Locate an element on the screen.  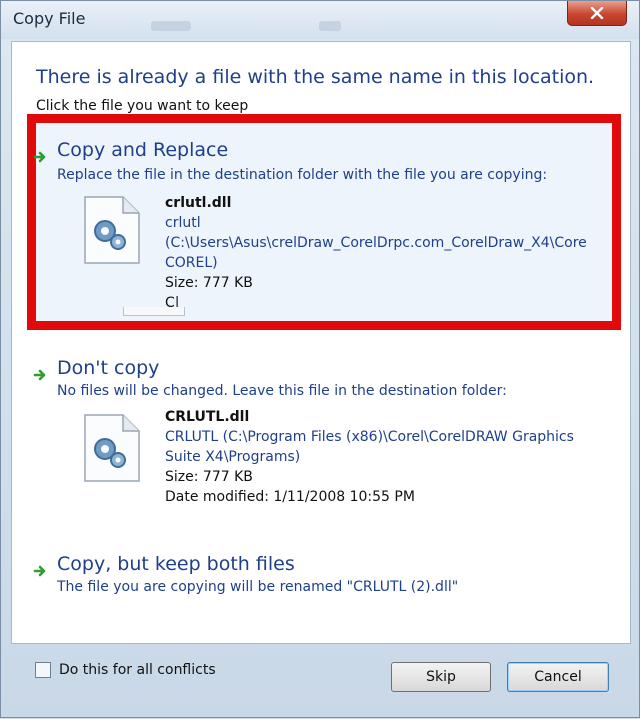
option-title: Don't copy is located at coordinates (108, 368).